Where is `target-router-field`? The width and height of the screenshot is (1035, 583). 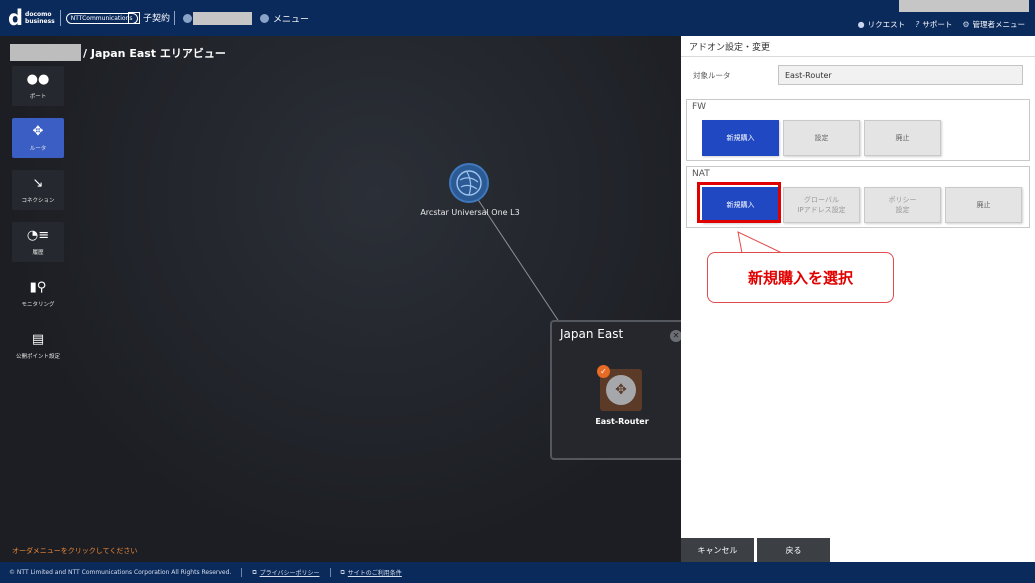 target-router-field is located at coordinates (900, 75).